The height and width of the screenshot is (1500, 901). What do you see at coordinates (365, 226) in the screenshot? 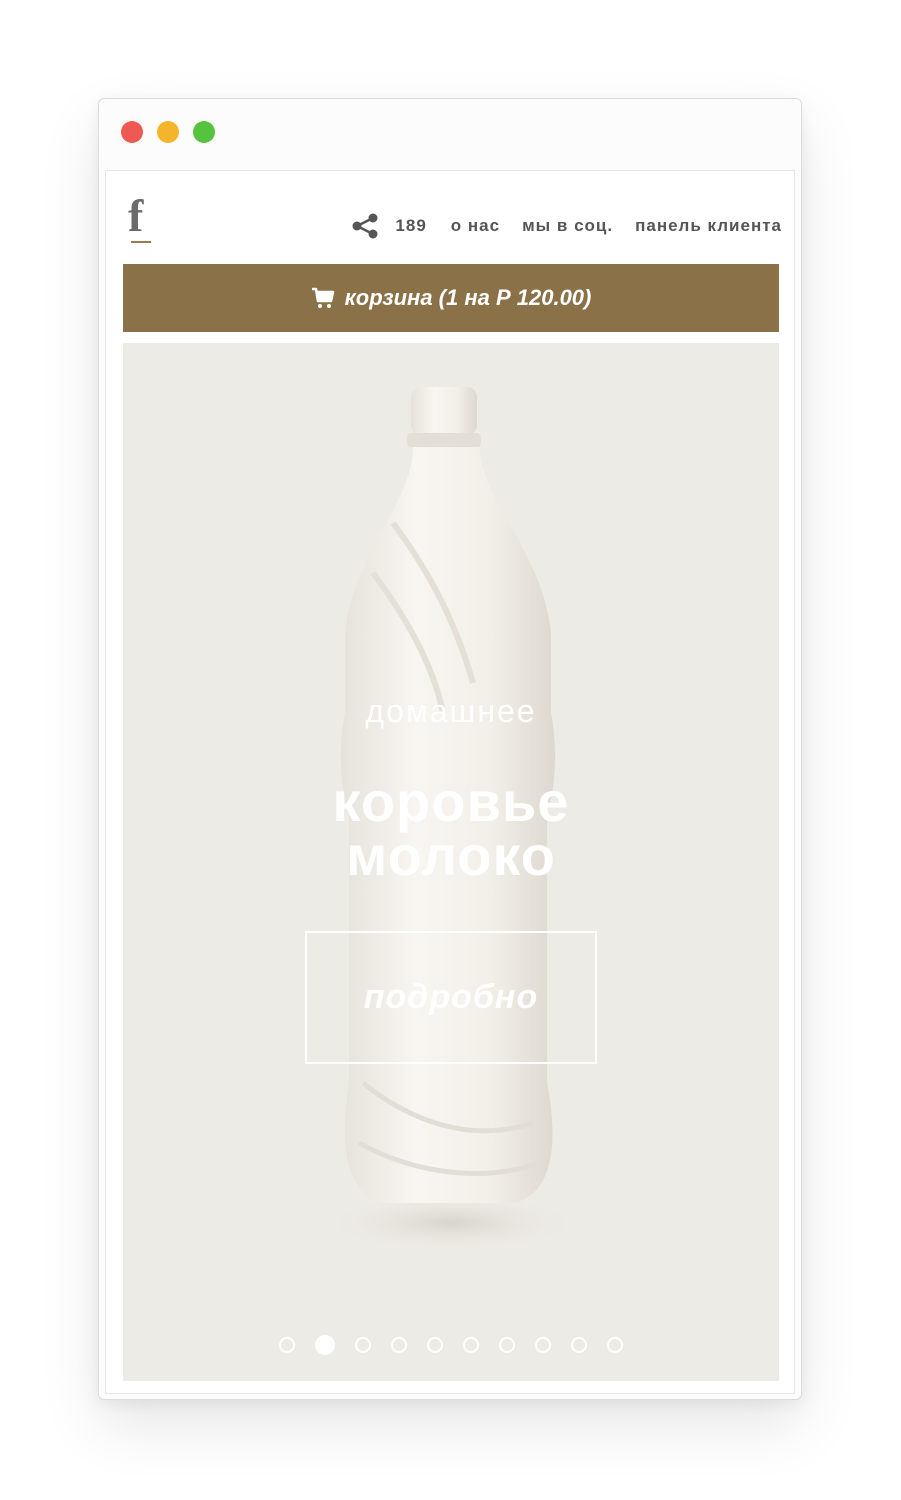
I see `share-icon` at bounding box center [365, 226].